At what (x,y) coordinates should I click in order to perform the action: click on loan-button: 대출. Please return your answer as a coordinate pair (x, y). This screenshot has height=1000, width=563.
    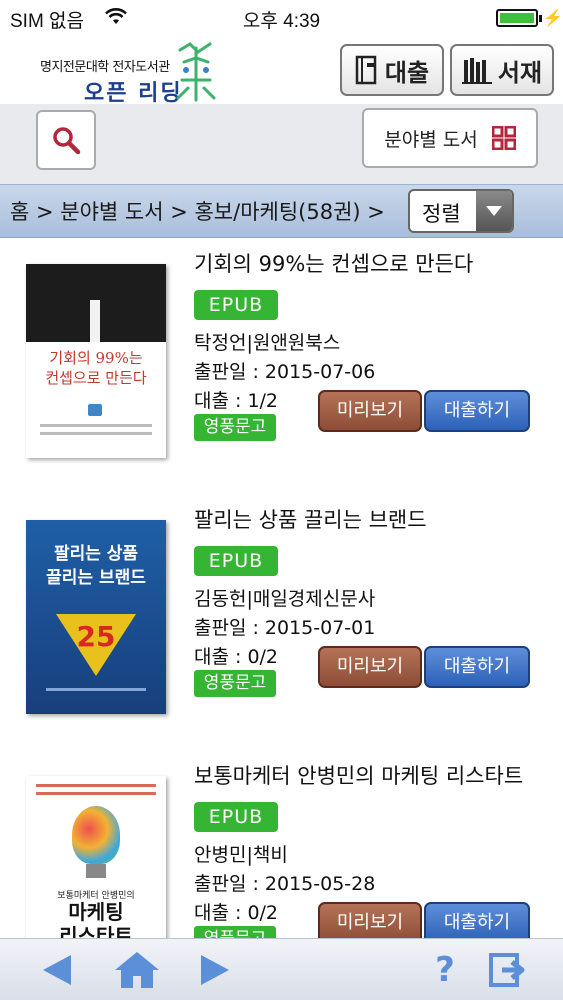
    Looking at the image, I should click on (392, 70).